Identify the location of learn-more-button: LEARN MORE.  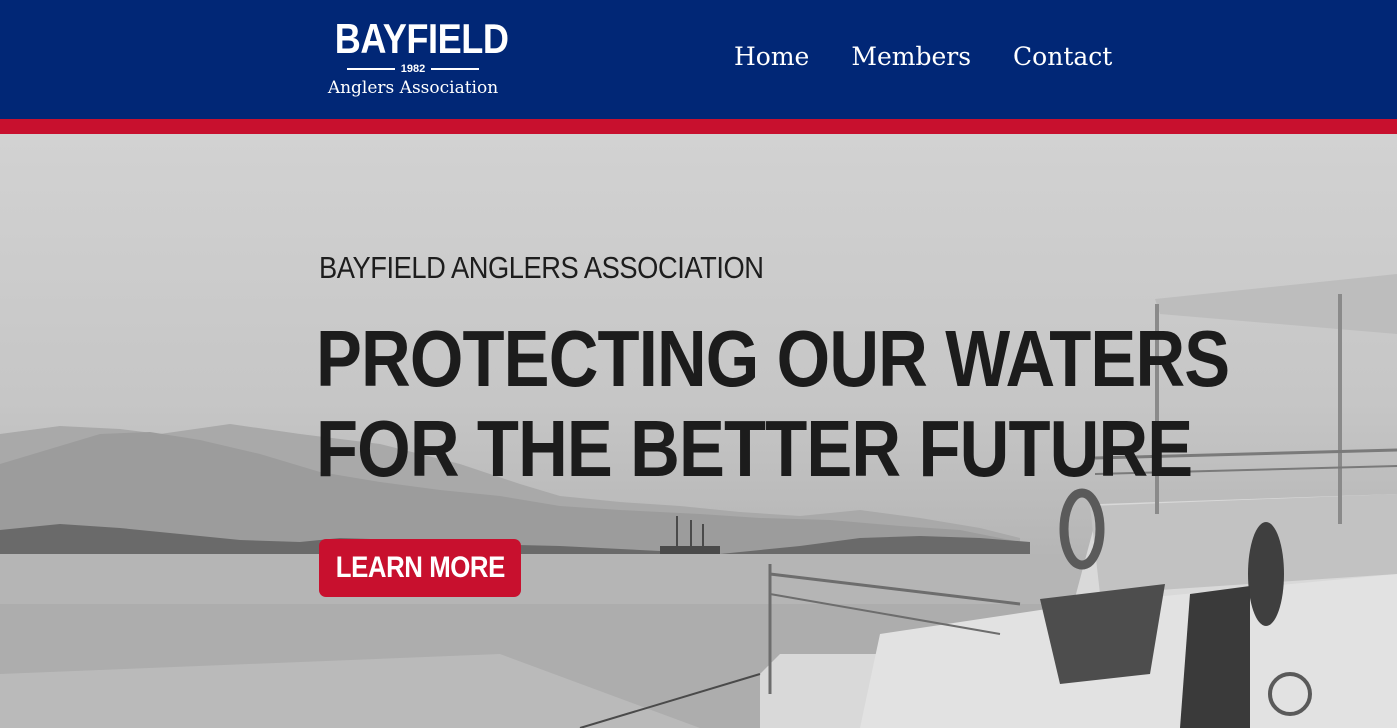
(420, 568).